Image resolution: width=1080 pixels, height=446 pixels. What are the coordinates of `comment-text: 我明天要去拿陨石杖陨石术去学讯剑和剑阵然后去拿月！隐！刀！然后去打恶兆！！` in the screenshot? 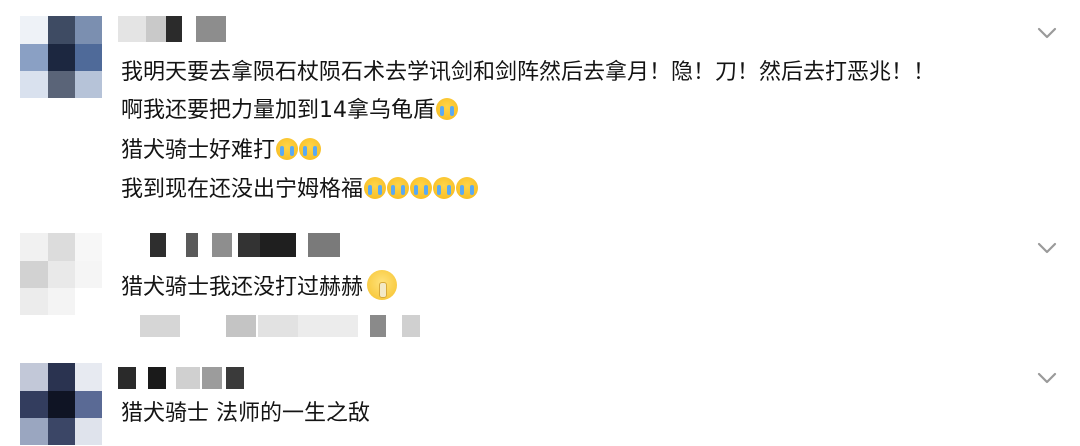 It's located at (528, 72).